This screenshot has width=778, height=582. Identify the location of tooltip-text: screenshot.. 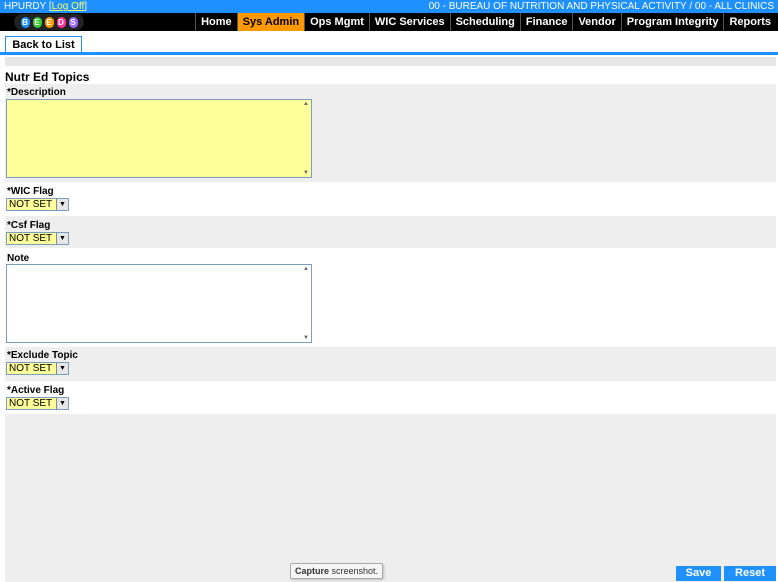
(354, 571).